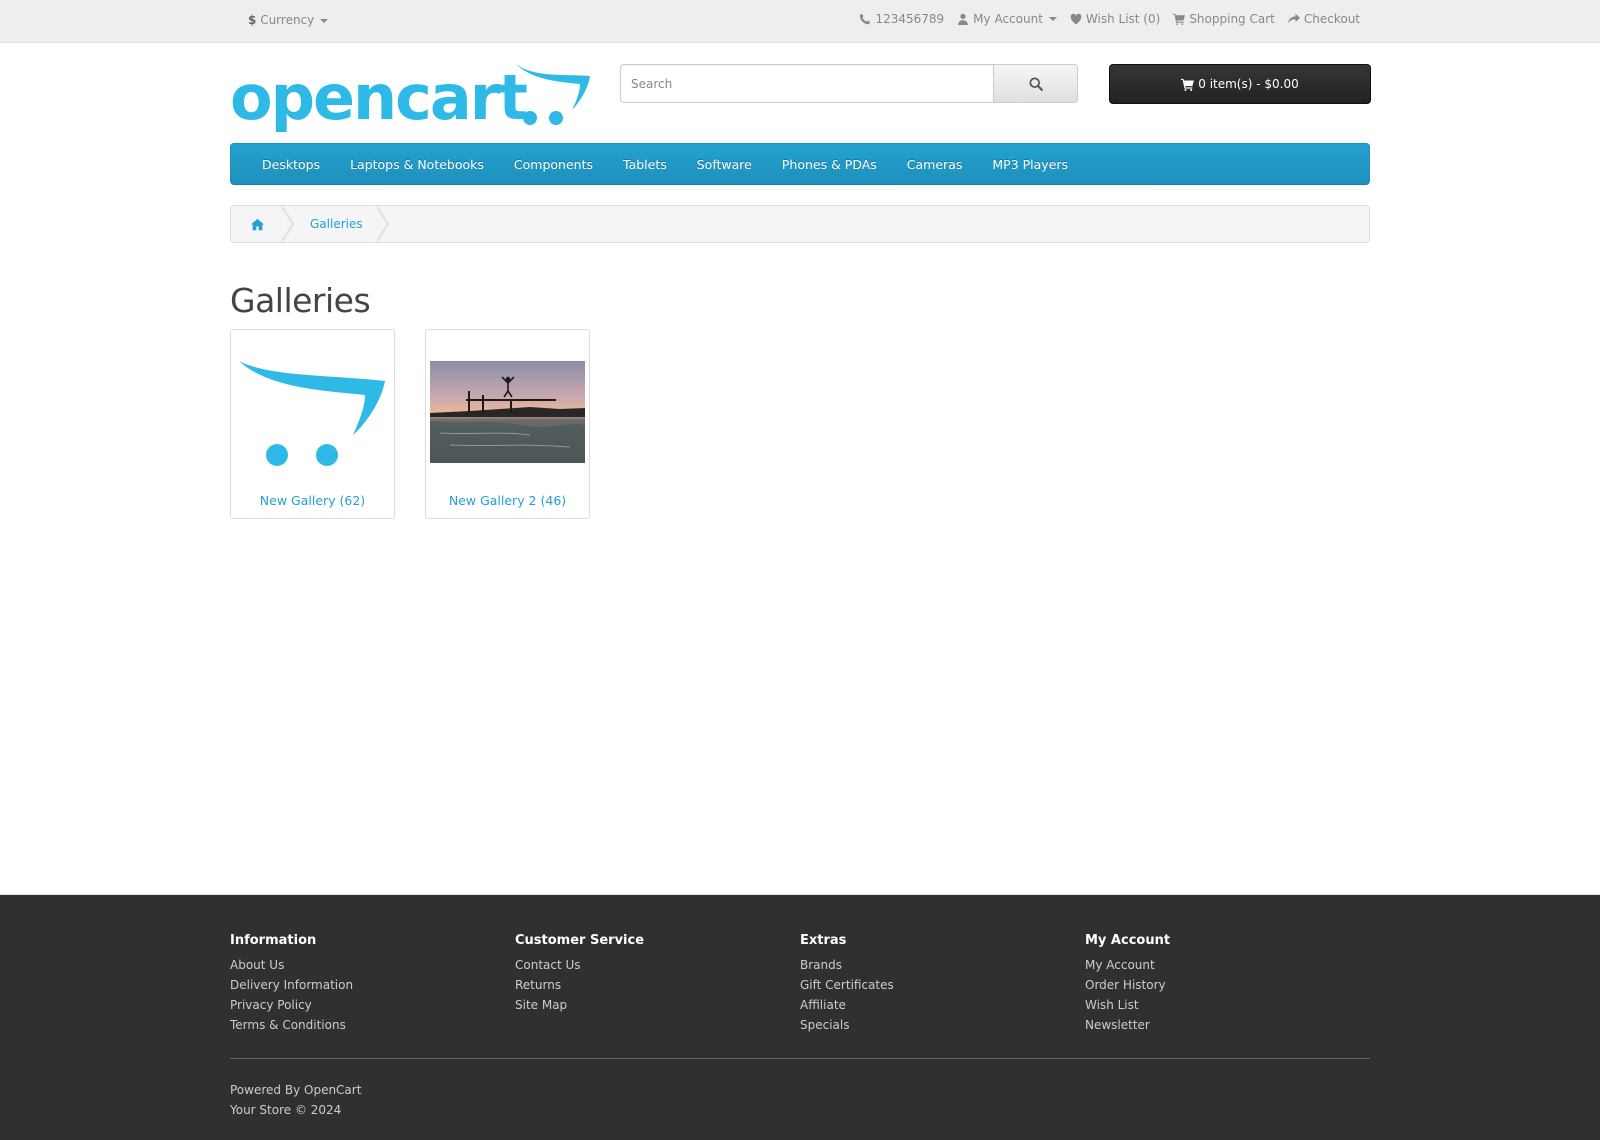 Image resolution: width=1600 pixels, height=1140 pixels. What do you see at coordinates (1293, 18) in the screenshot?
I see `share-icon` at bounding box center [1293, 18].